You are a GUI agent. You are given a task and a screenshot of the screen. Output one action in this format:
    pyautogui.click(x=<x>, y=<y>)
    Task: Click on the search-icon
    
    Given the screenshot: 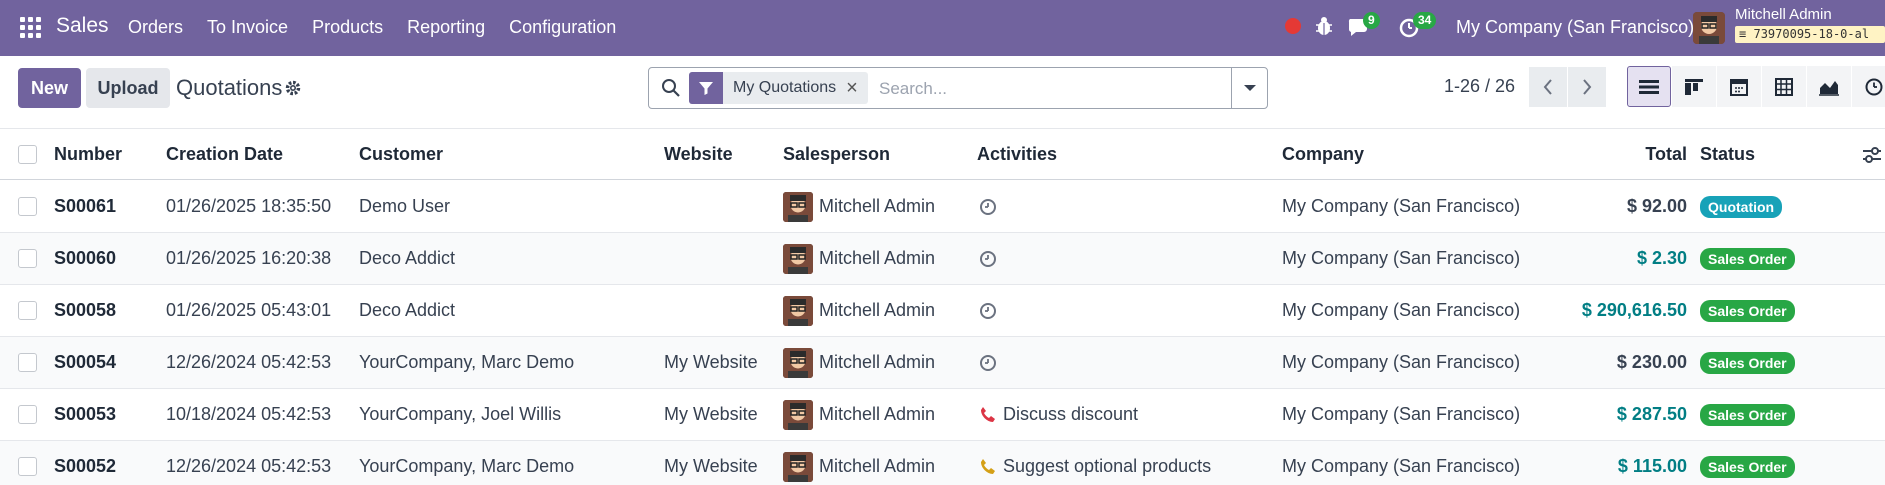 What is the action you would take?
    pyautogui.click(x=671, y=88)
    